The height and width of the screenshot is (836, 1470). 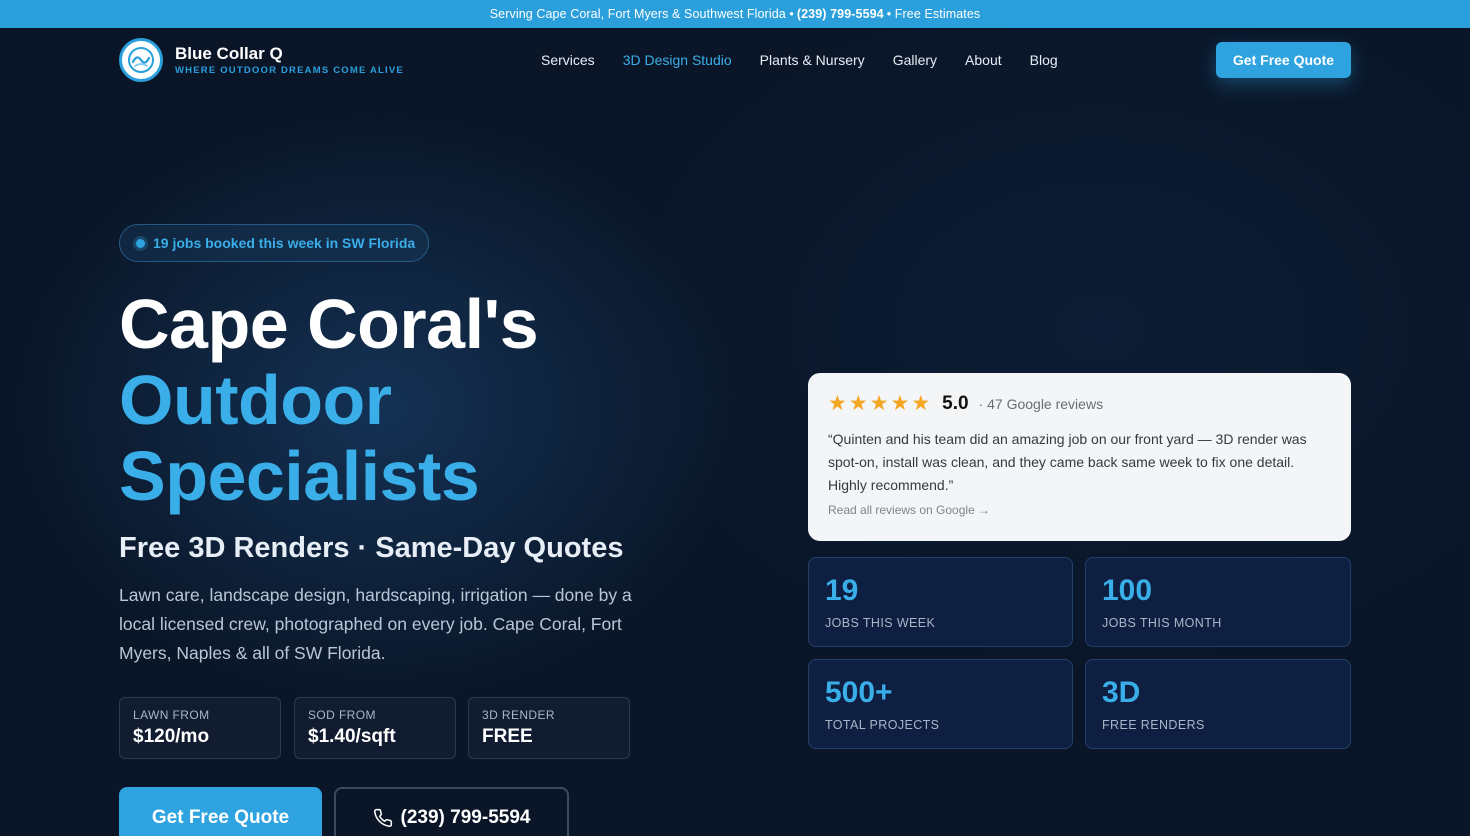 What do you see at coordinates (915, 60) in the screenshot?
I see `nav-item-gallery: Gallery` at bounding box center [915, 60].